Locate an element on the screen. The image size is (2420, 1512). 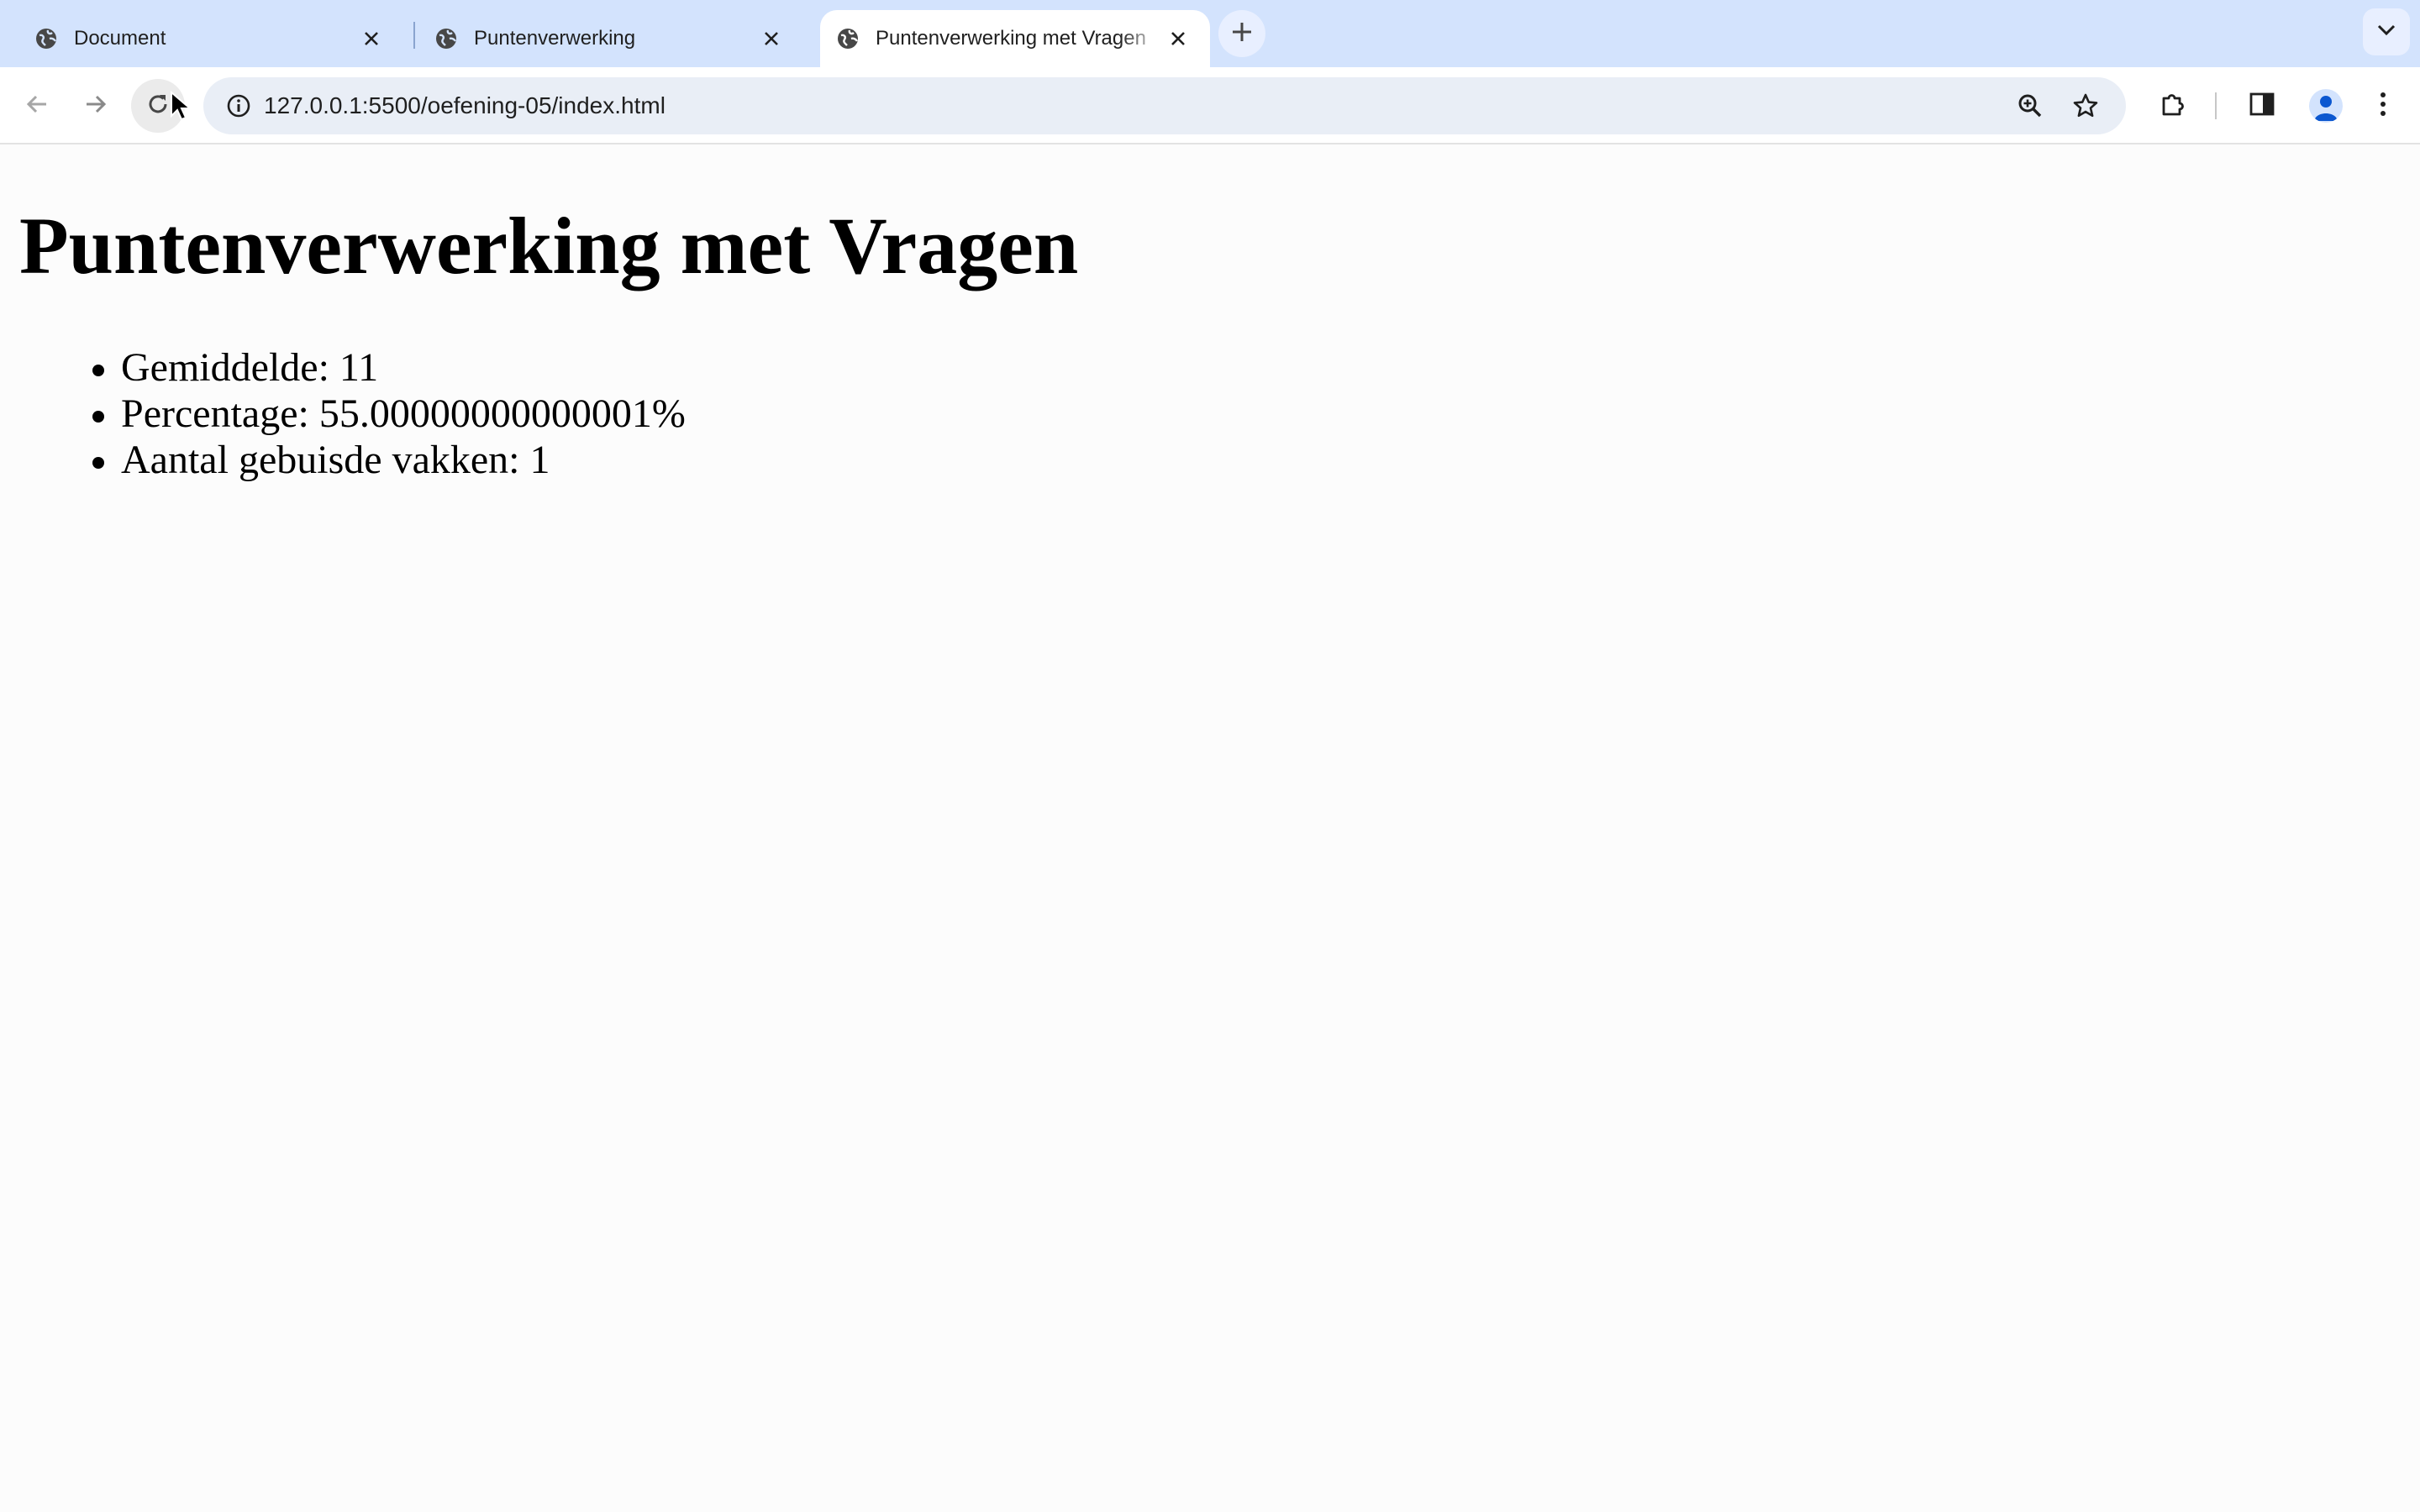
list-item-percentage: Percentage: 55.00000000000001% is located at coordinates (389, 413).